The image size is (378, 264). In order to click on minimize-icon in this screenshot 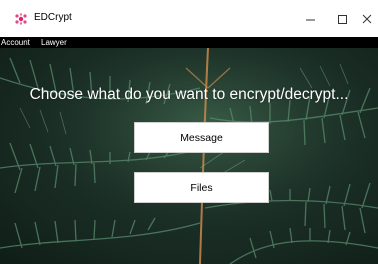, I will do `click(310, 20)`.